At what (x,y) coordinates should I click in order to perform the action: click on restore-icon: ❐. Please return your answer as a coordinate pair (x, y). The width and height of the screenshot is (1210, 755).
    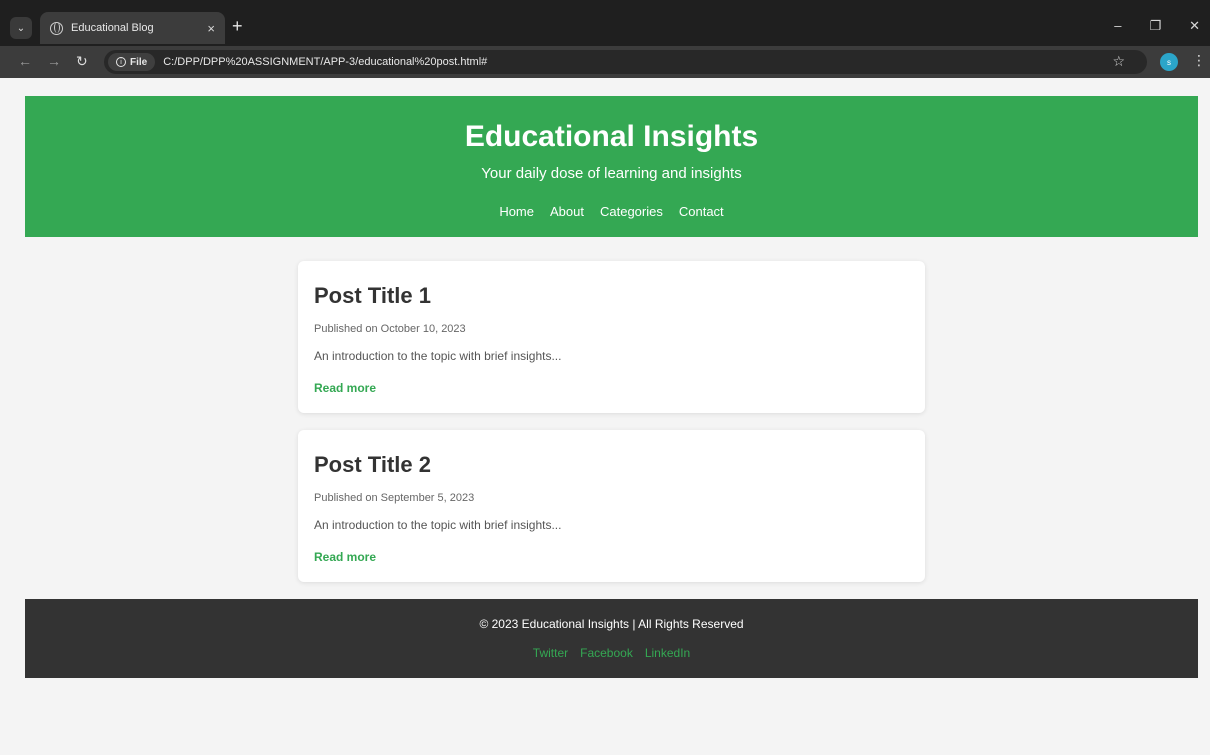
    Looking at the image, I should click on (1155, 26).